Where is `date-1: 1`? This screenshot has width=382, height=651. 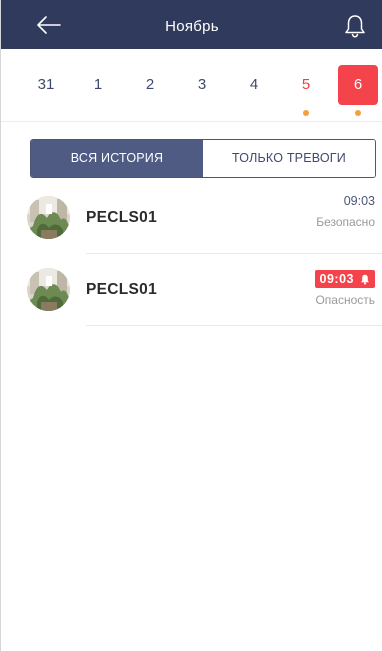 date-1: 1 is located at coordinates (98, 85).